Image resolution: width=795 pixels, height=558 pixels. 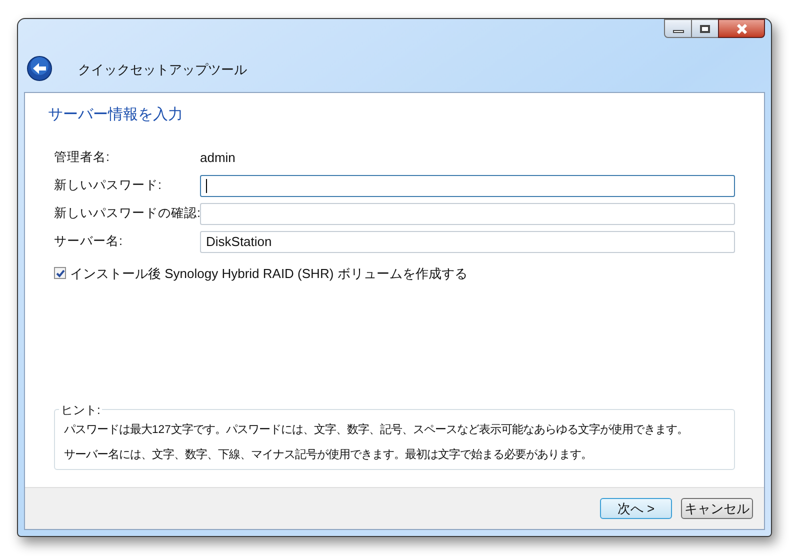 I want to click on page-heading: サーバー情報を入力, so click(x=116, y=115).